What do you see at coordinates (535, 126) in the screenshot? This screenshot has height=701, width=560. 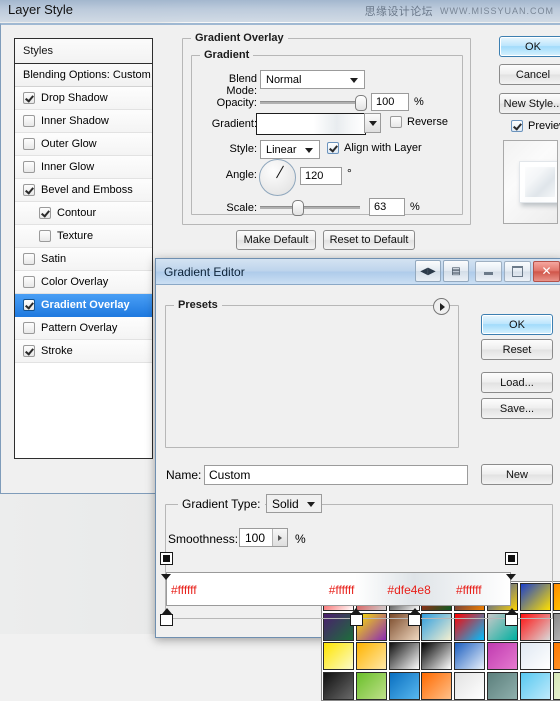 I see `preview-checkbox-row: Preview` at bounding box center [535, 126].